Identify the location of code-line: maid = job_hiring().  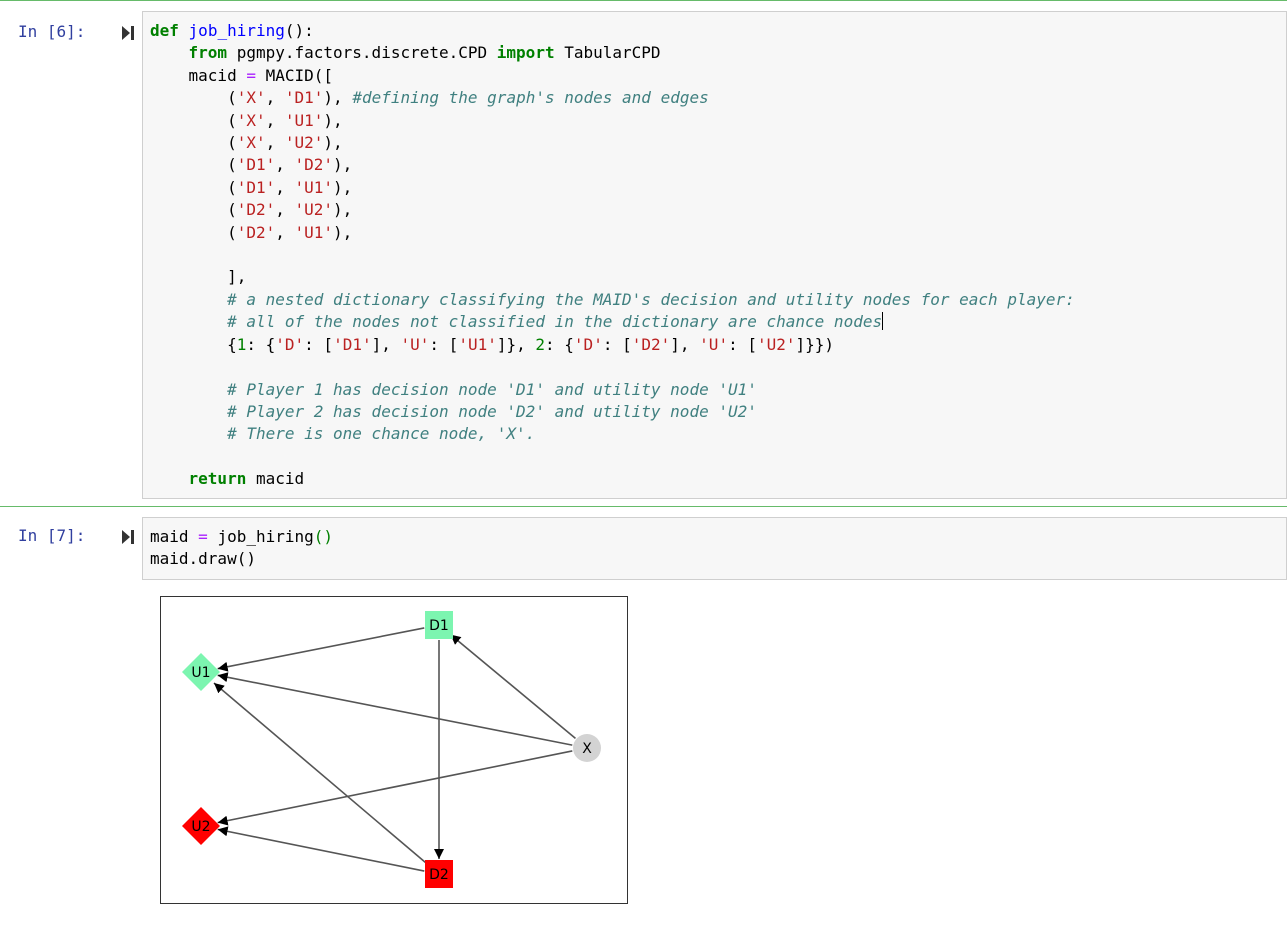
(241, 536).